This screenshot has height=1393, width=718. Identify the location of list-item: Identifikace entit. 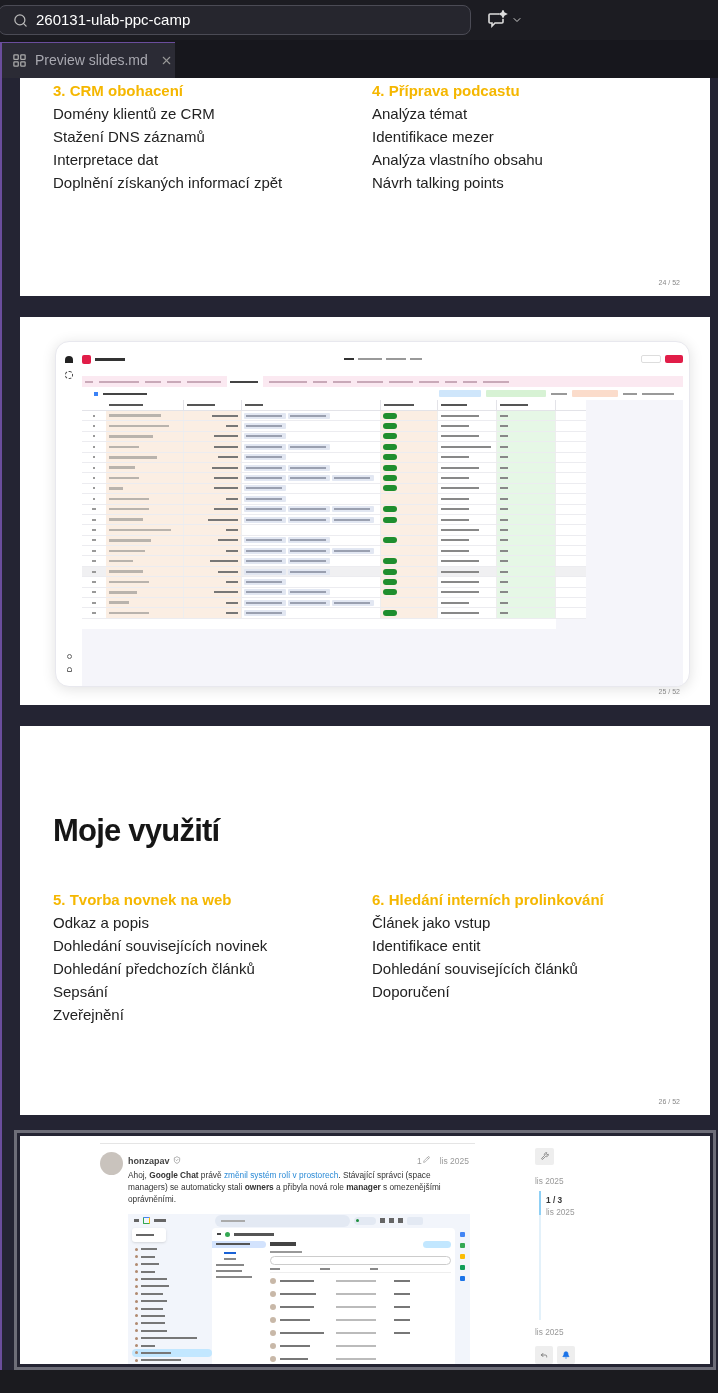
(426, 946).